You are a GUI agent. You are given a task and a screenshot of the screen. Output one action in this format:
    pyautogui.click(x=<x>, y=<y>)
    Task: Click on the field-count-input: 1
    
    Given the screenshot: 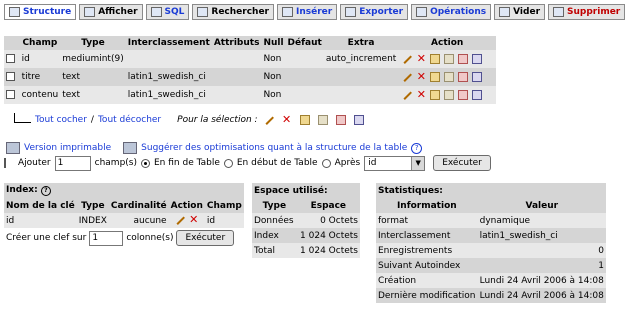 What is the action you would take?
    pyautogui.click(x=72, y=163)
    